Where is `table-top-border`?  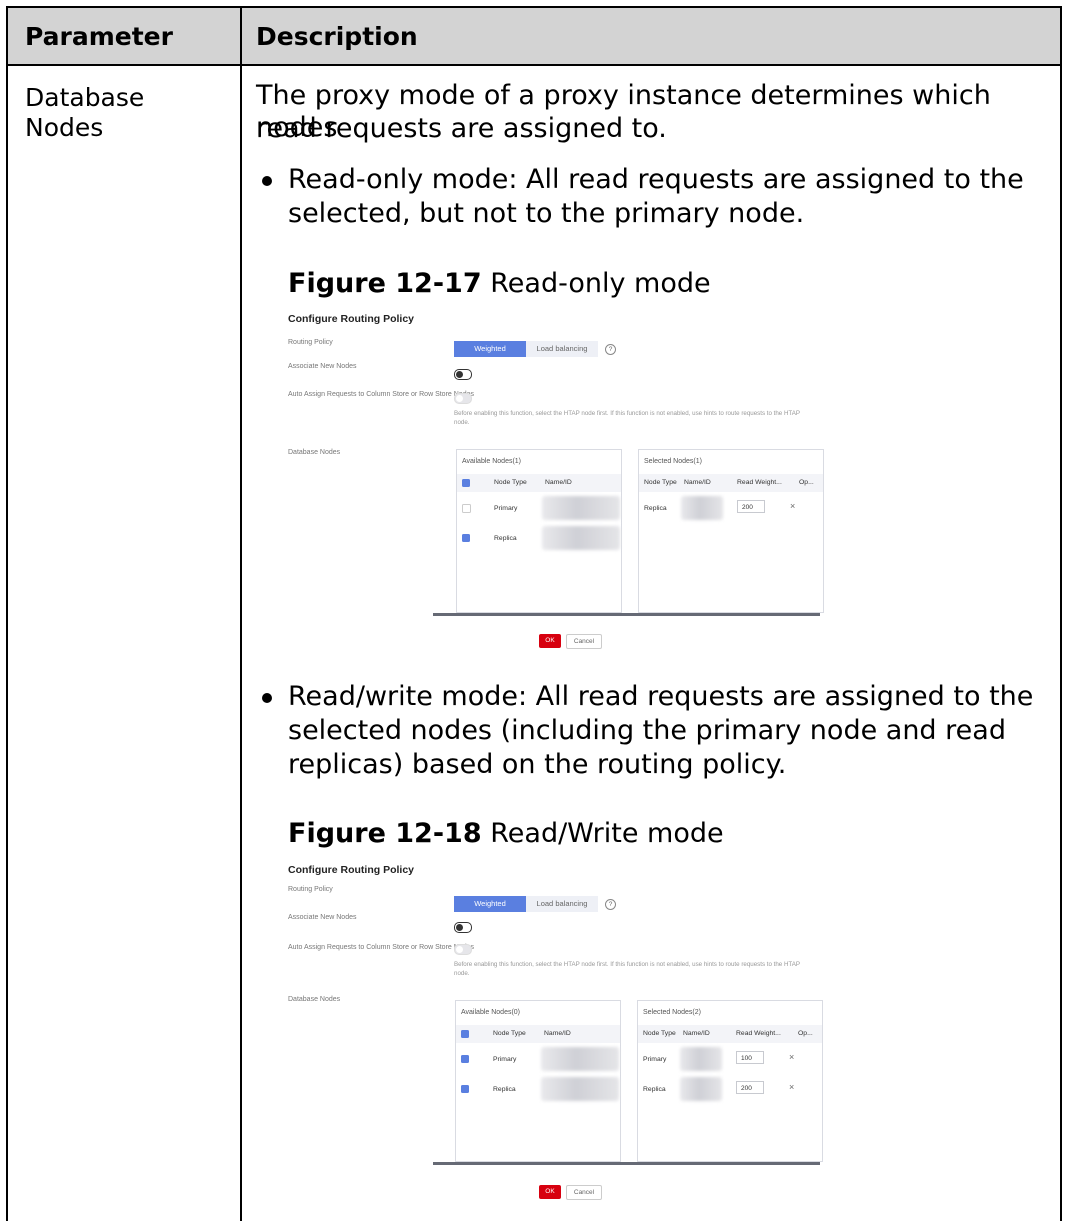 table-top-border is located at coordinates (534, 7).